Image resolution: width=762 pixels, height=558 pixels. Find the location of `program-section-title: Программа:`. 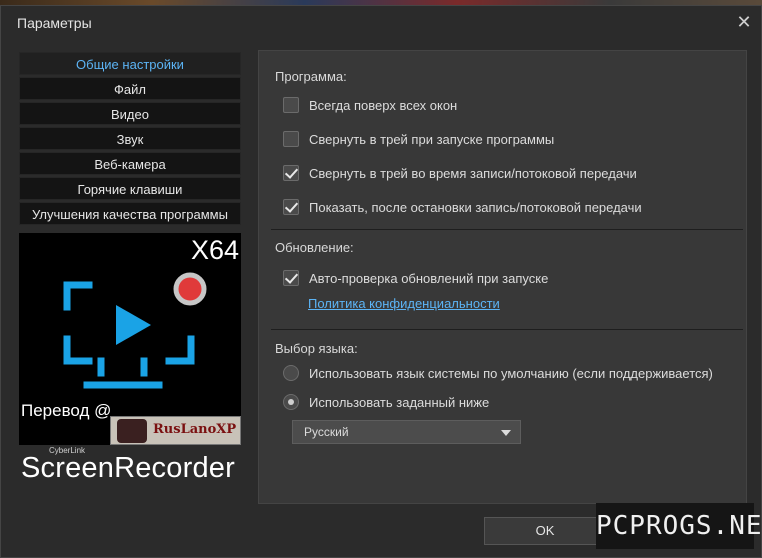

program-section-title: Программа: is located at coordinates (311, 76).